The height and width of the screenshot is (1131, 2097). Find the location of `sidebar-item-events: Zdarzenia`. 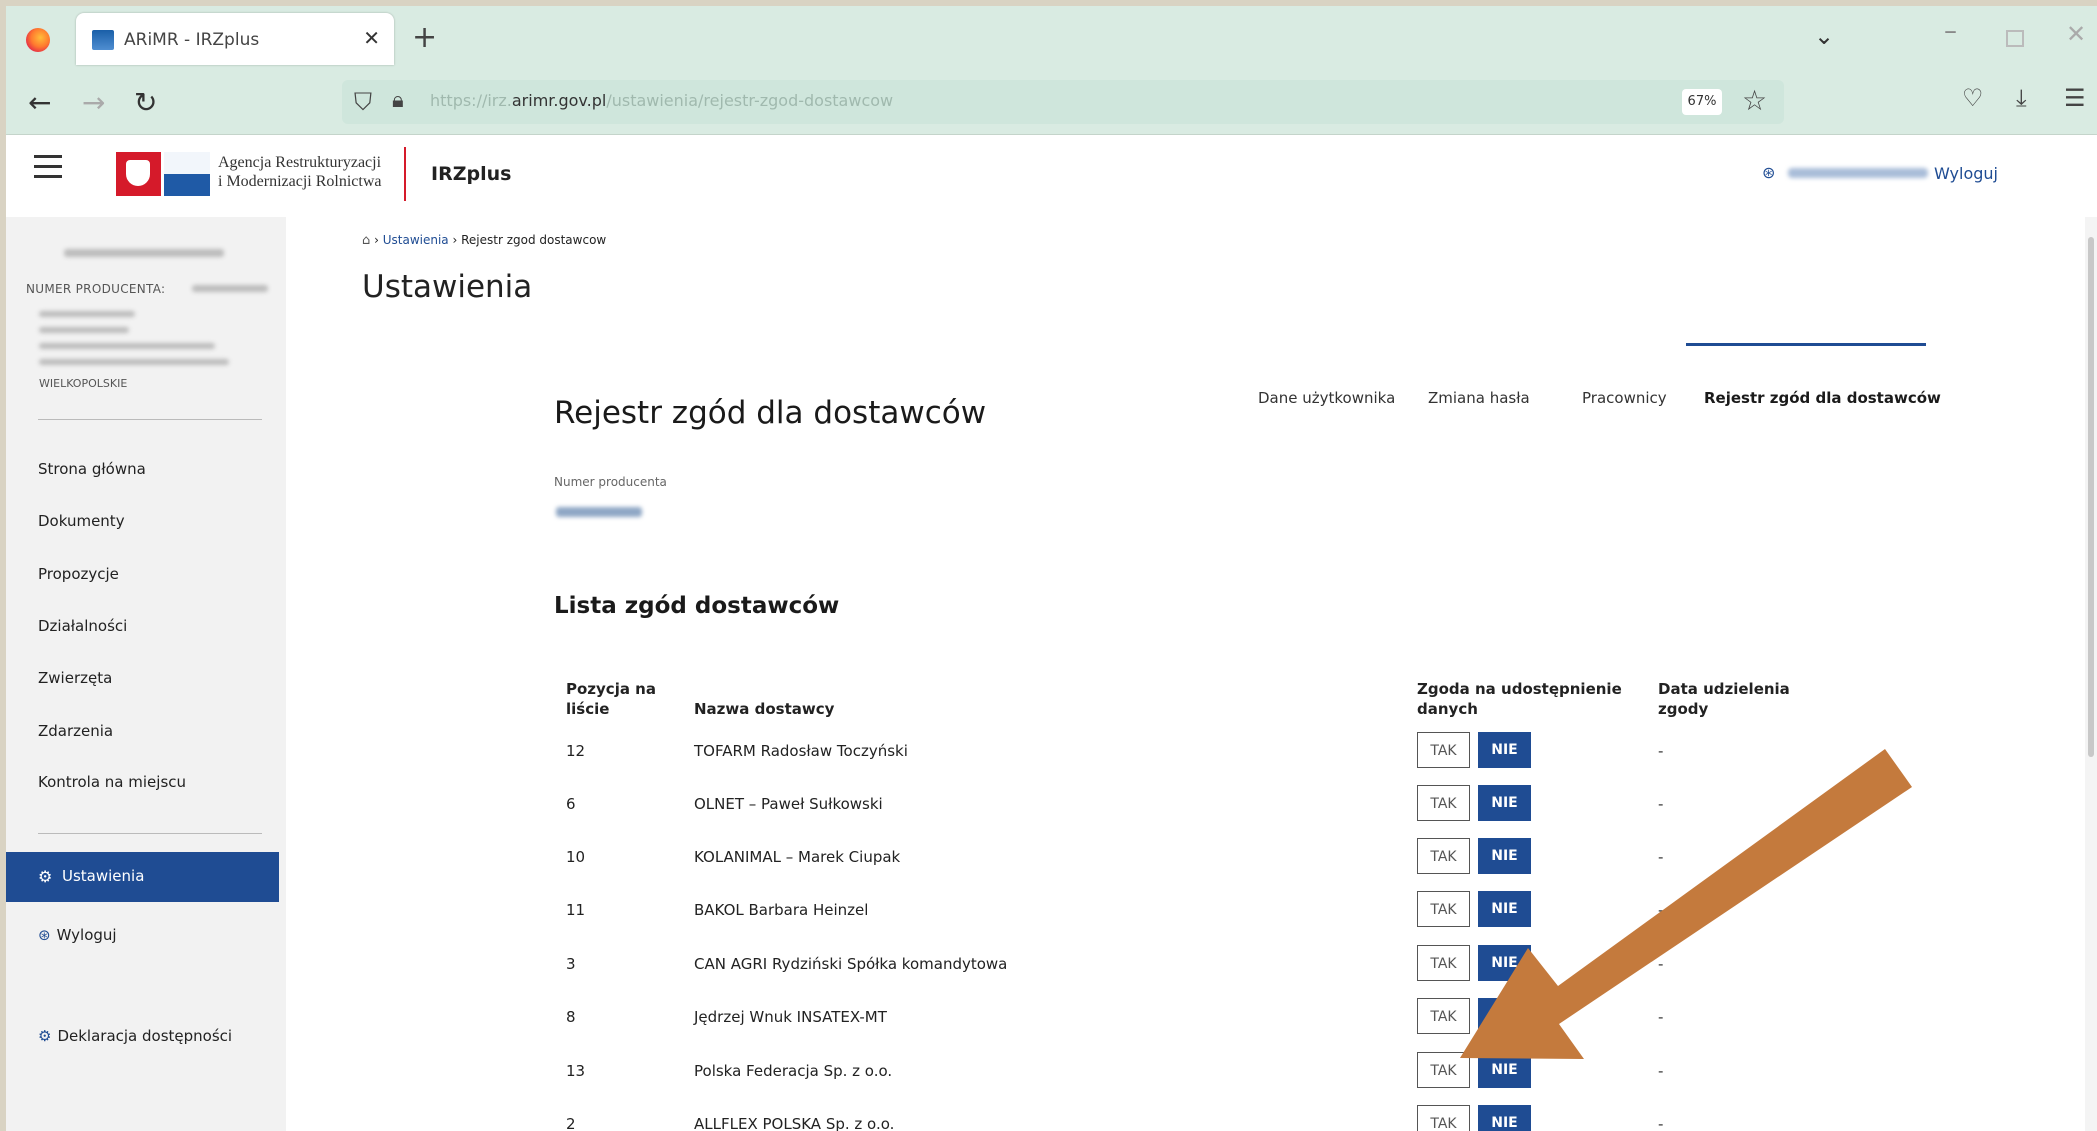

sidebar-item-events: Zdarzenia is located at coordinates (75, 731).